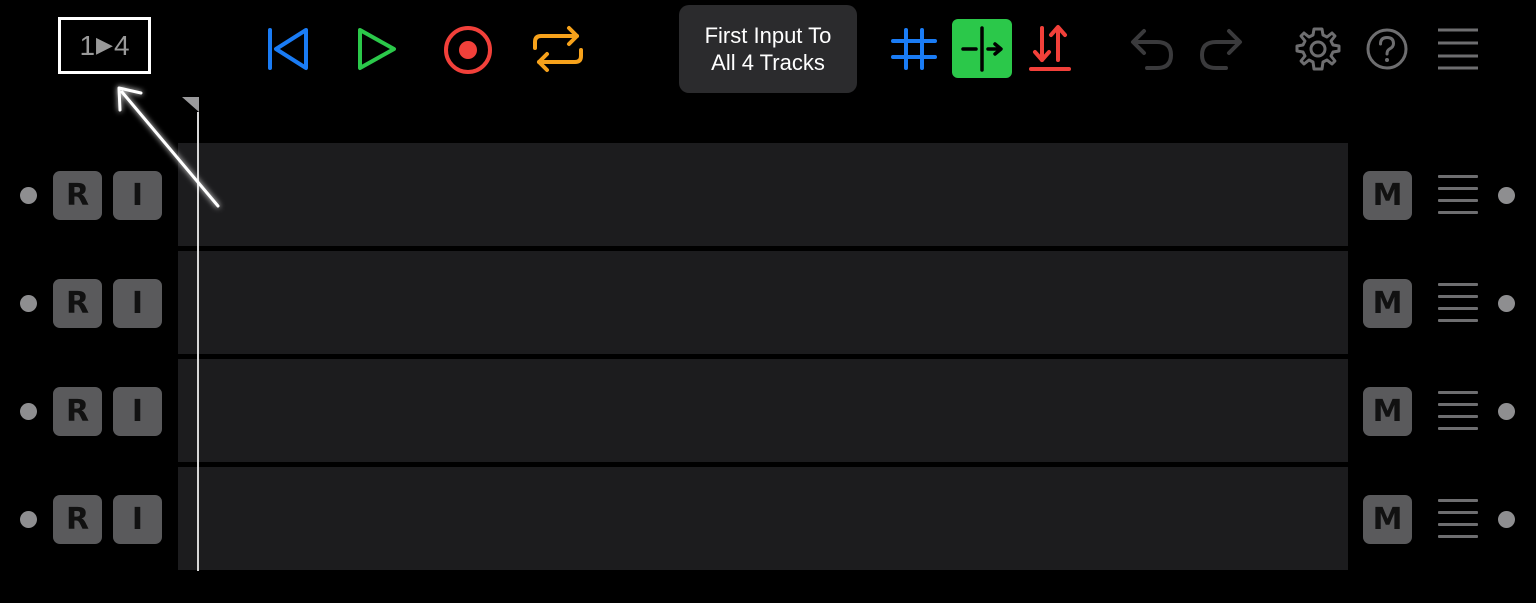 Image resolution: width=1536 pixels, height=603 pixels. I want to click on grid-button, so click(914, 49).